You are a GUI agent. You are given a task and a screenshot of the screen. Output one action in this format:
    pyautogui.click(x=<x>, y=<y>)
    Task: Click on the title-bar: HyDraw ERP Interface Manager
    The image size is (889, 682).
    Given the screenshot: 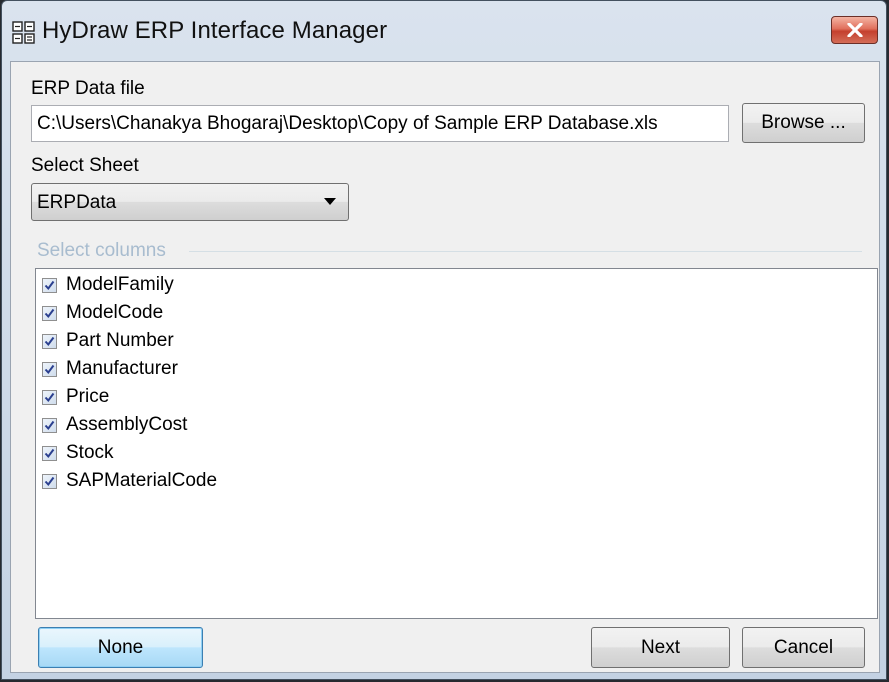 What is the action you would take?
    pyautogui.click(x=444, y=31)
    